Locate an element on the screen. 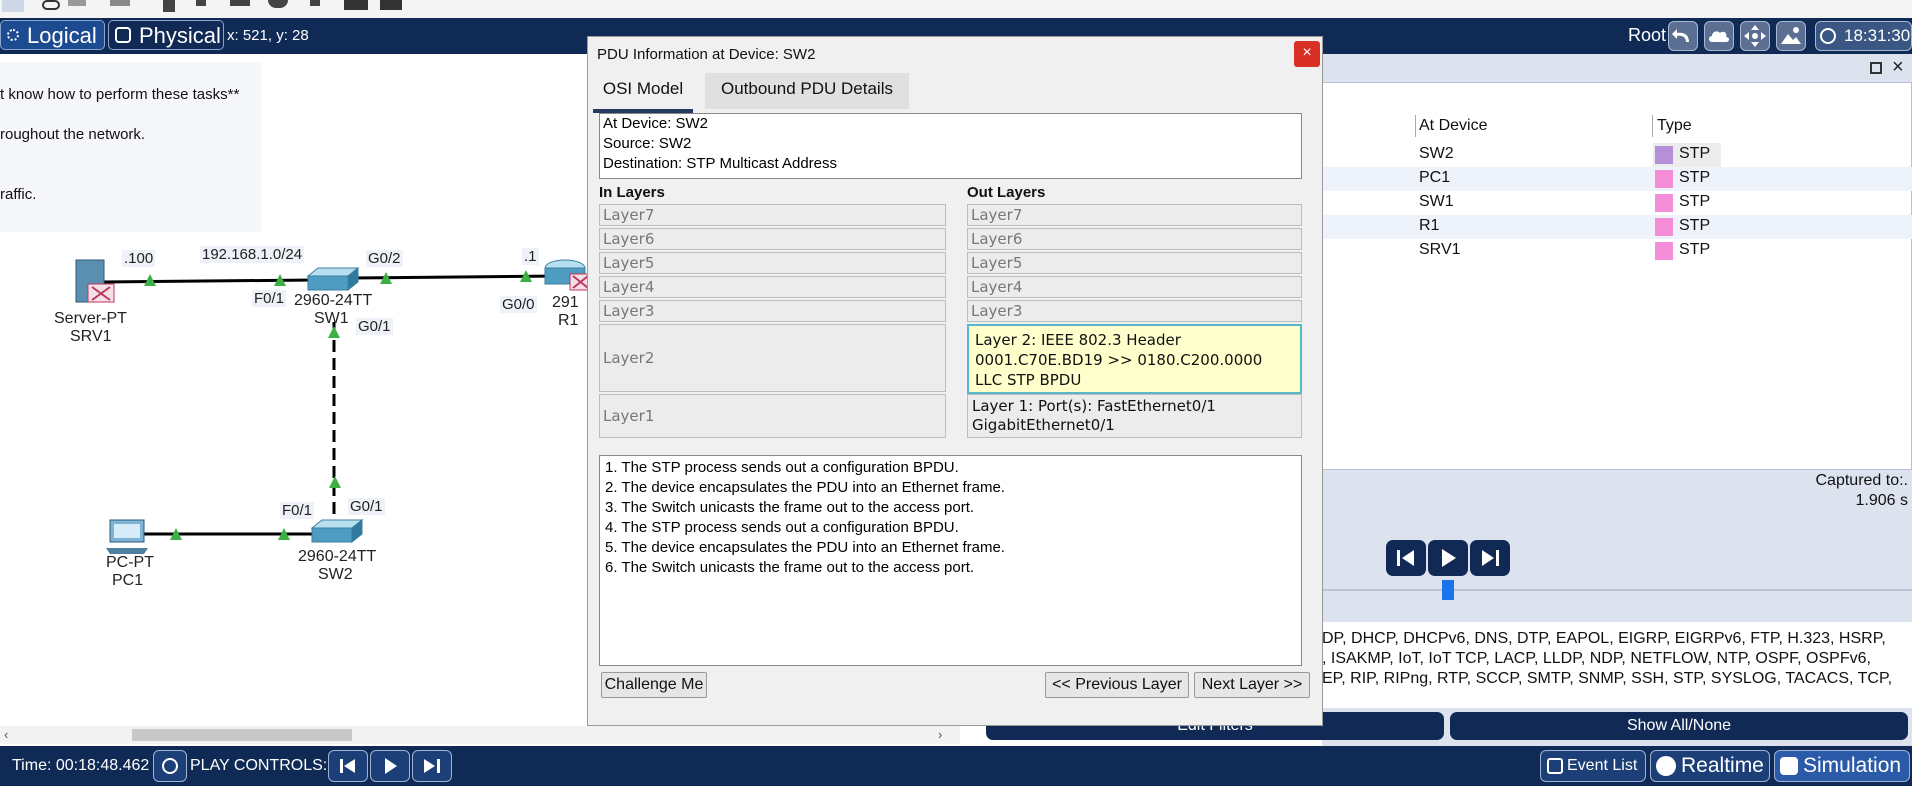 The width and height of the screenshot is (1912, 786). event-device: R1 is located at coordinates (1429, 225).